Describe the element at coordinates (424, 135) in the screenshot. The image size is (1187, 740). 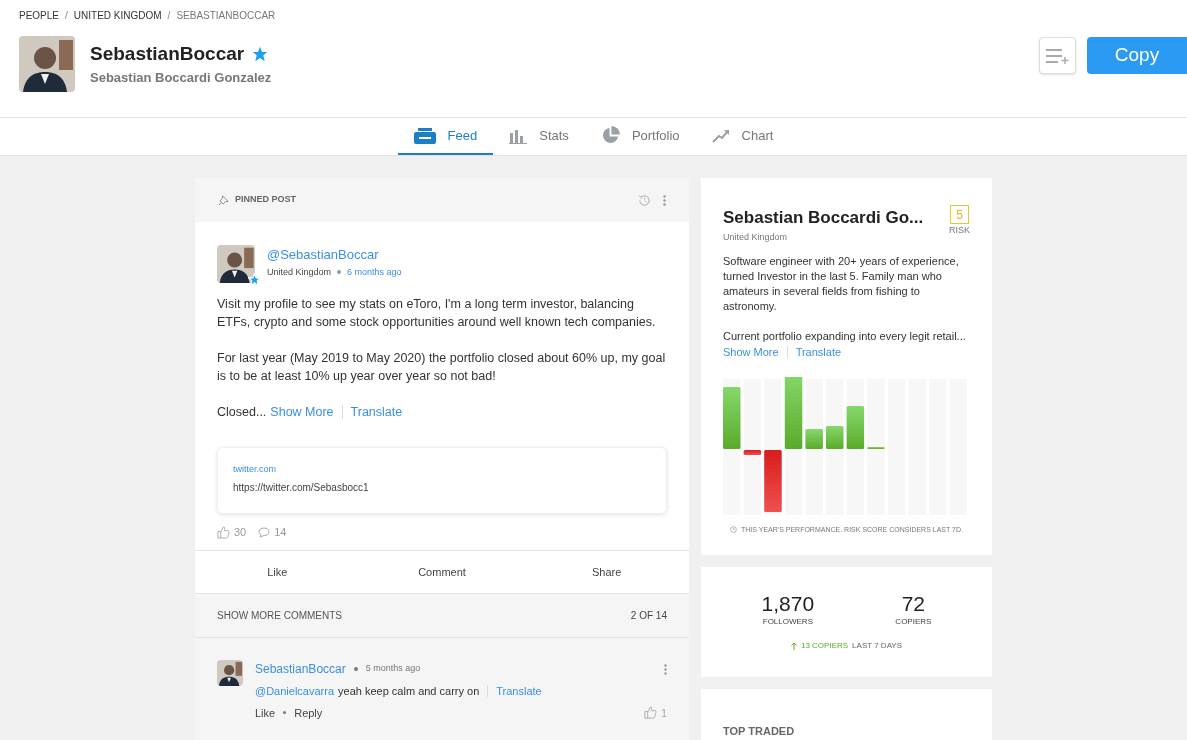
I see `feed-icon` at that location.